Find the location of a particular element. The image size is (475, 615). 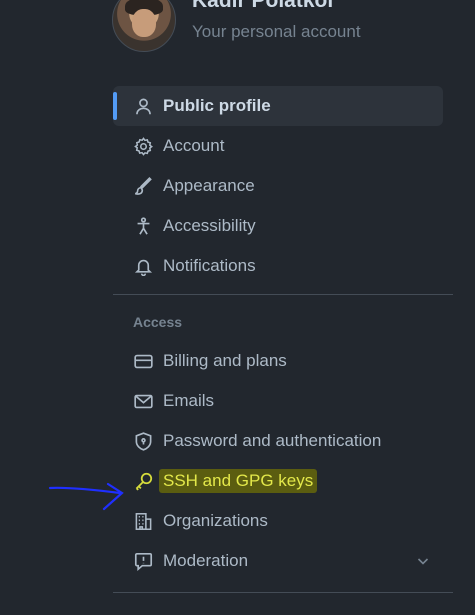

sidebar-item-password: Password and authentication is located at coordinates (278, 441).